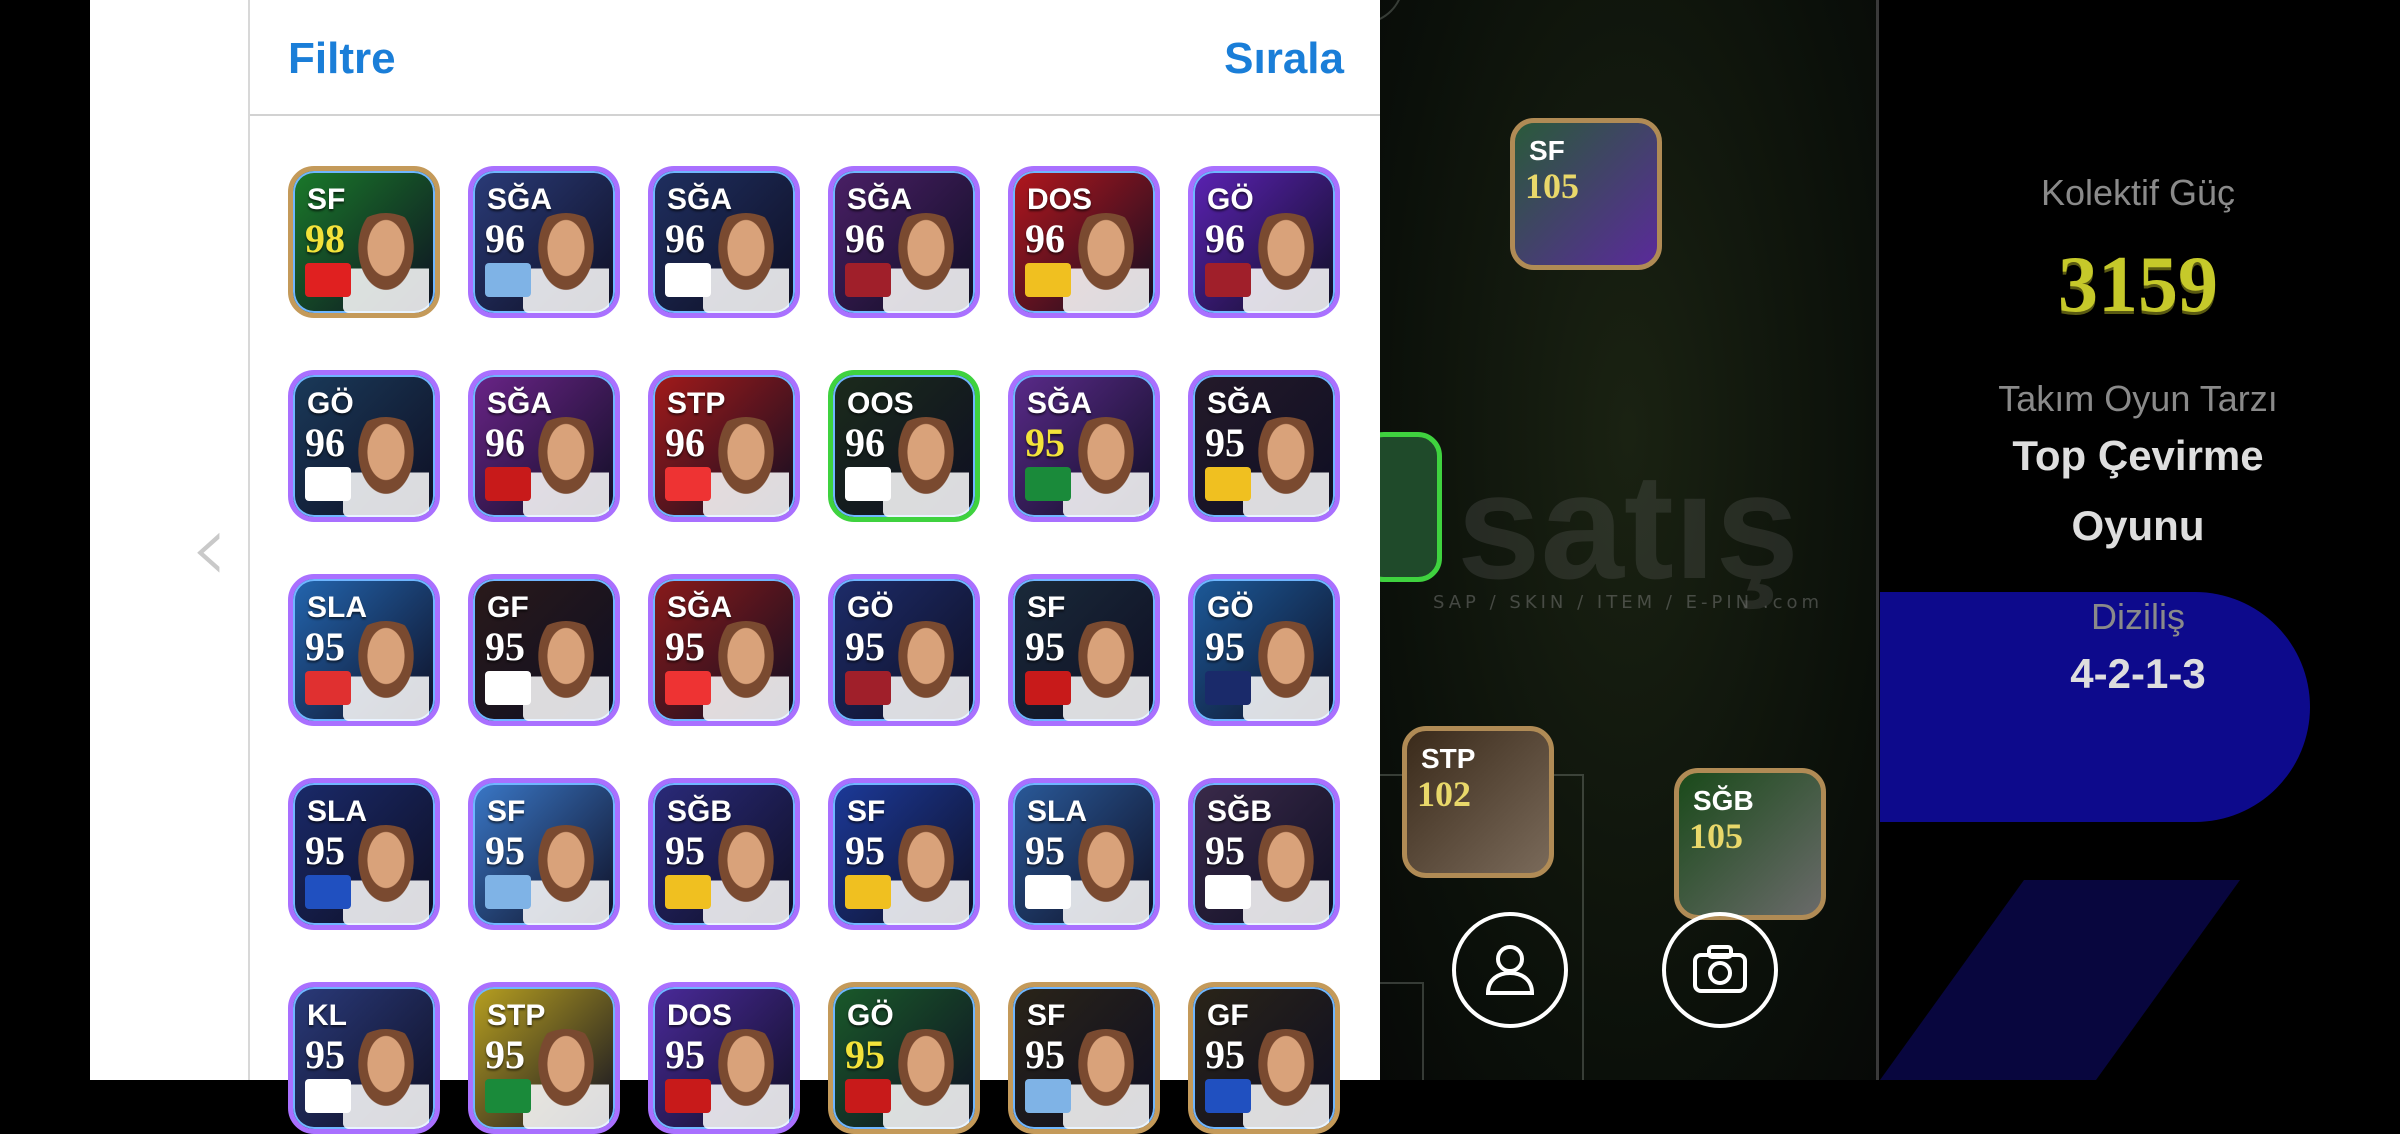  Describe the element at coordinates (1750, 844) in the screenshot. I see `pitch-player-card: SĞB 105` at that location.